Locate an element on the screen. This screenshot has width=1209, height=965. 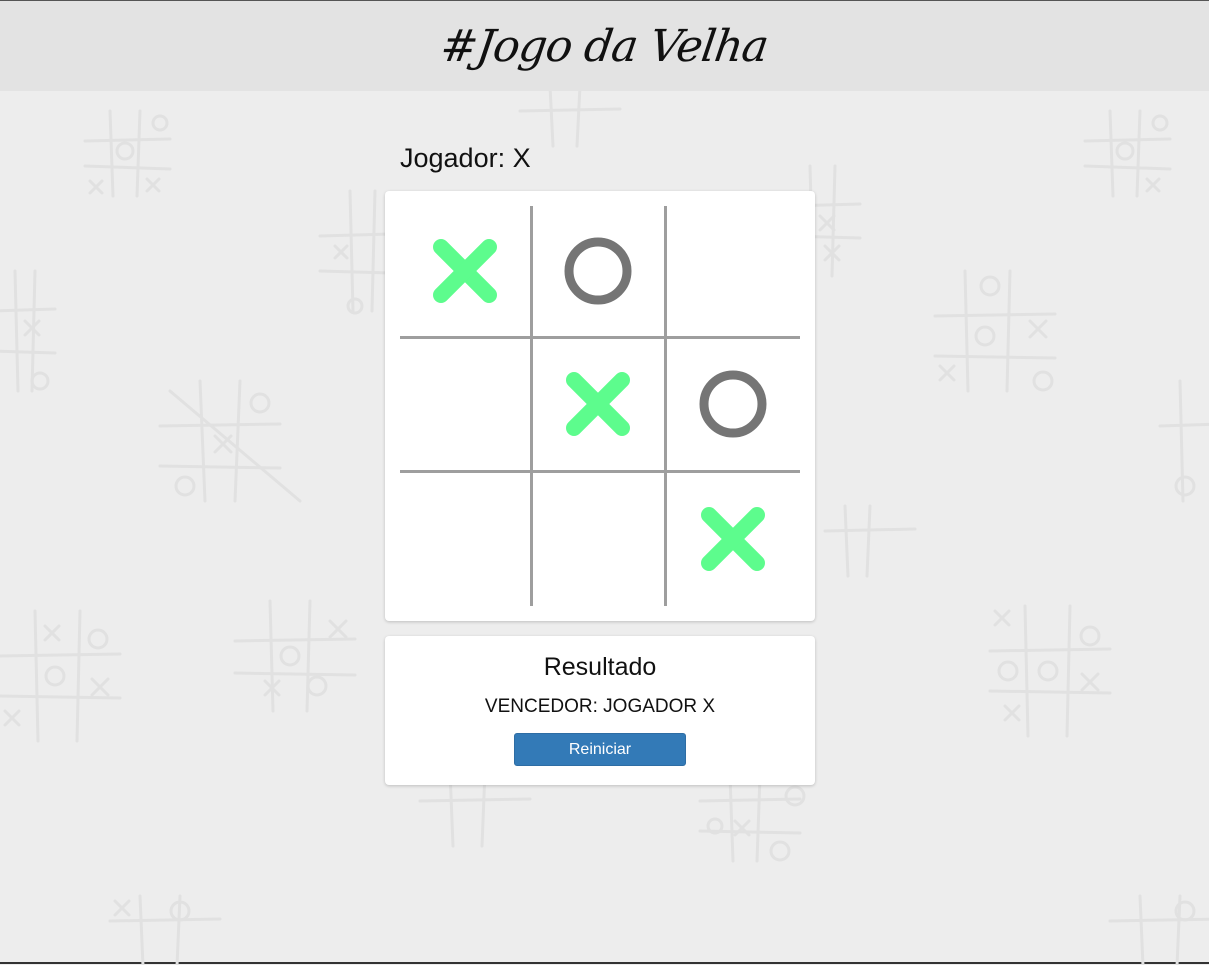
app-header: #Jogo da Velha is located at coordinates (604, 46).